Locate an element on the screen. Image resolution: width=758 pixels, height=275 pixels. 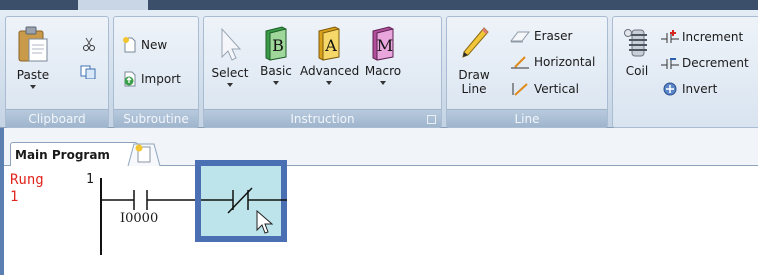
paste-button: Paste is located at coordinates (33, 57).